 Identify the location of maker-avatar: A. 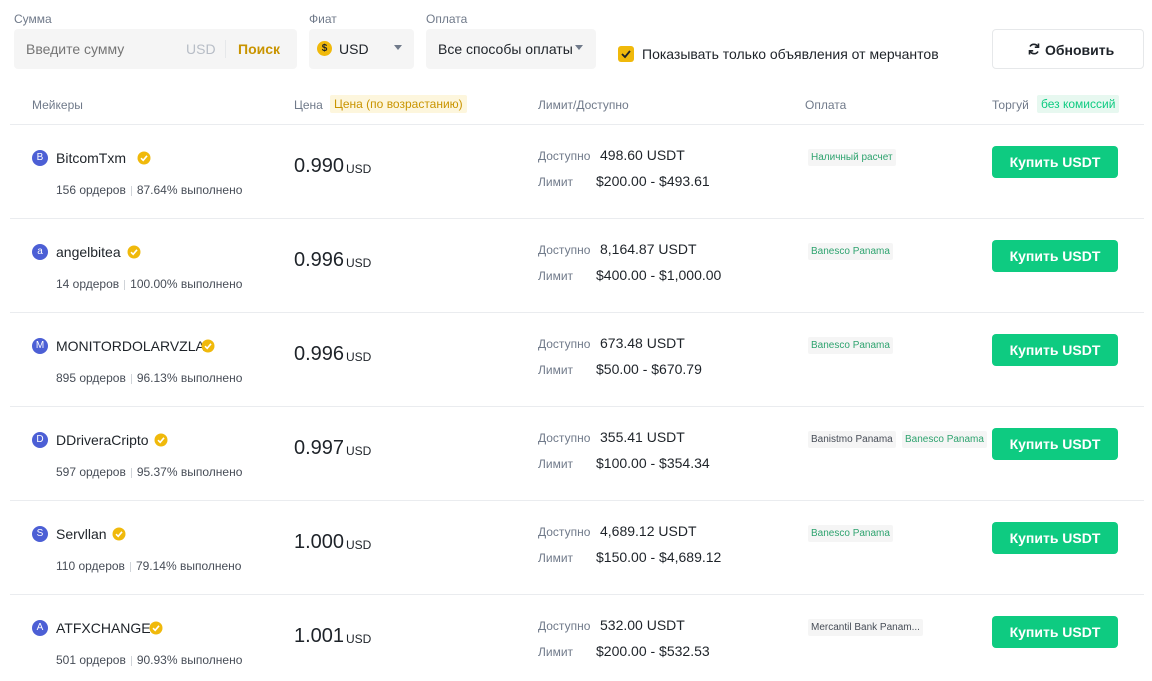
(40, 628).